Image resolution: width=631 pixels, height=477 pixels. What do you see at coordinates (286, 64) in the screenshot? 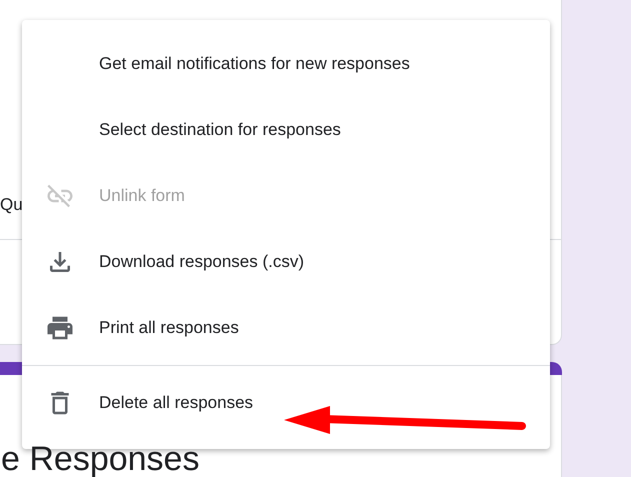
I see `menu-item: Get email notifications for new responses` at bounding box center [286, 64].